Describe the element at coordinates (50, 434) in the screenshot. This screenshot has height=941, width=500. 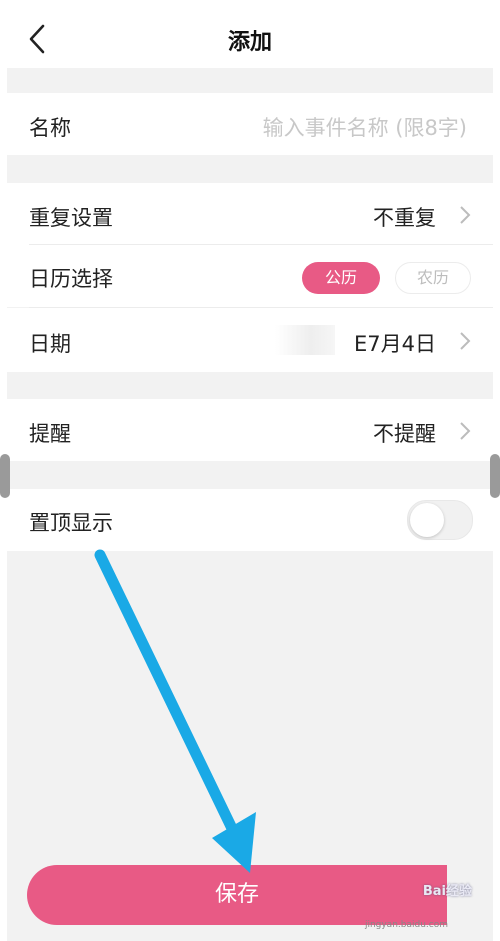
I see `reminder-label: 提醒` at that location.